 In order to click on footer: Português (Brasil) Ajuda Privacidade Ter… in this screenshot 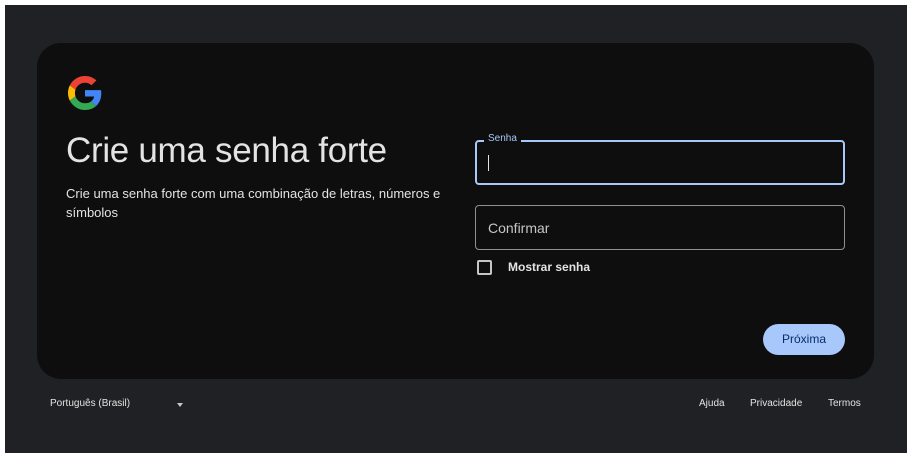, I will do `click(456, 405)`.